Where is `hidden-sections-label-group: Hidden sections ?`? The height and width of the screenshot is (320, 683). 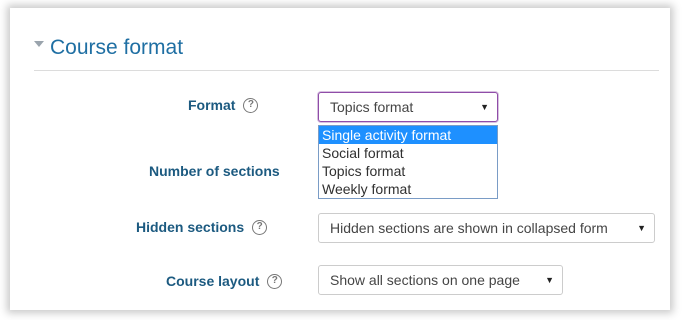
hidden-sections-label-group: Hidden sections ? is located at coordinates (202, 227).